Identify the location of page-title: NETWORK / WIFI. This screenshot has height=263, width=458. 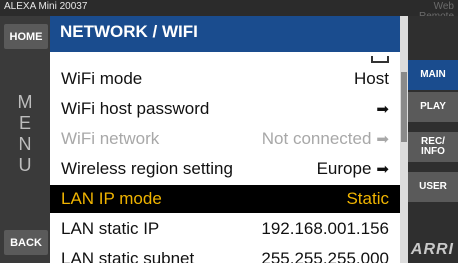
(225, 34).